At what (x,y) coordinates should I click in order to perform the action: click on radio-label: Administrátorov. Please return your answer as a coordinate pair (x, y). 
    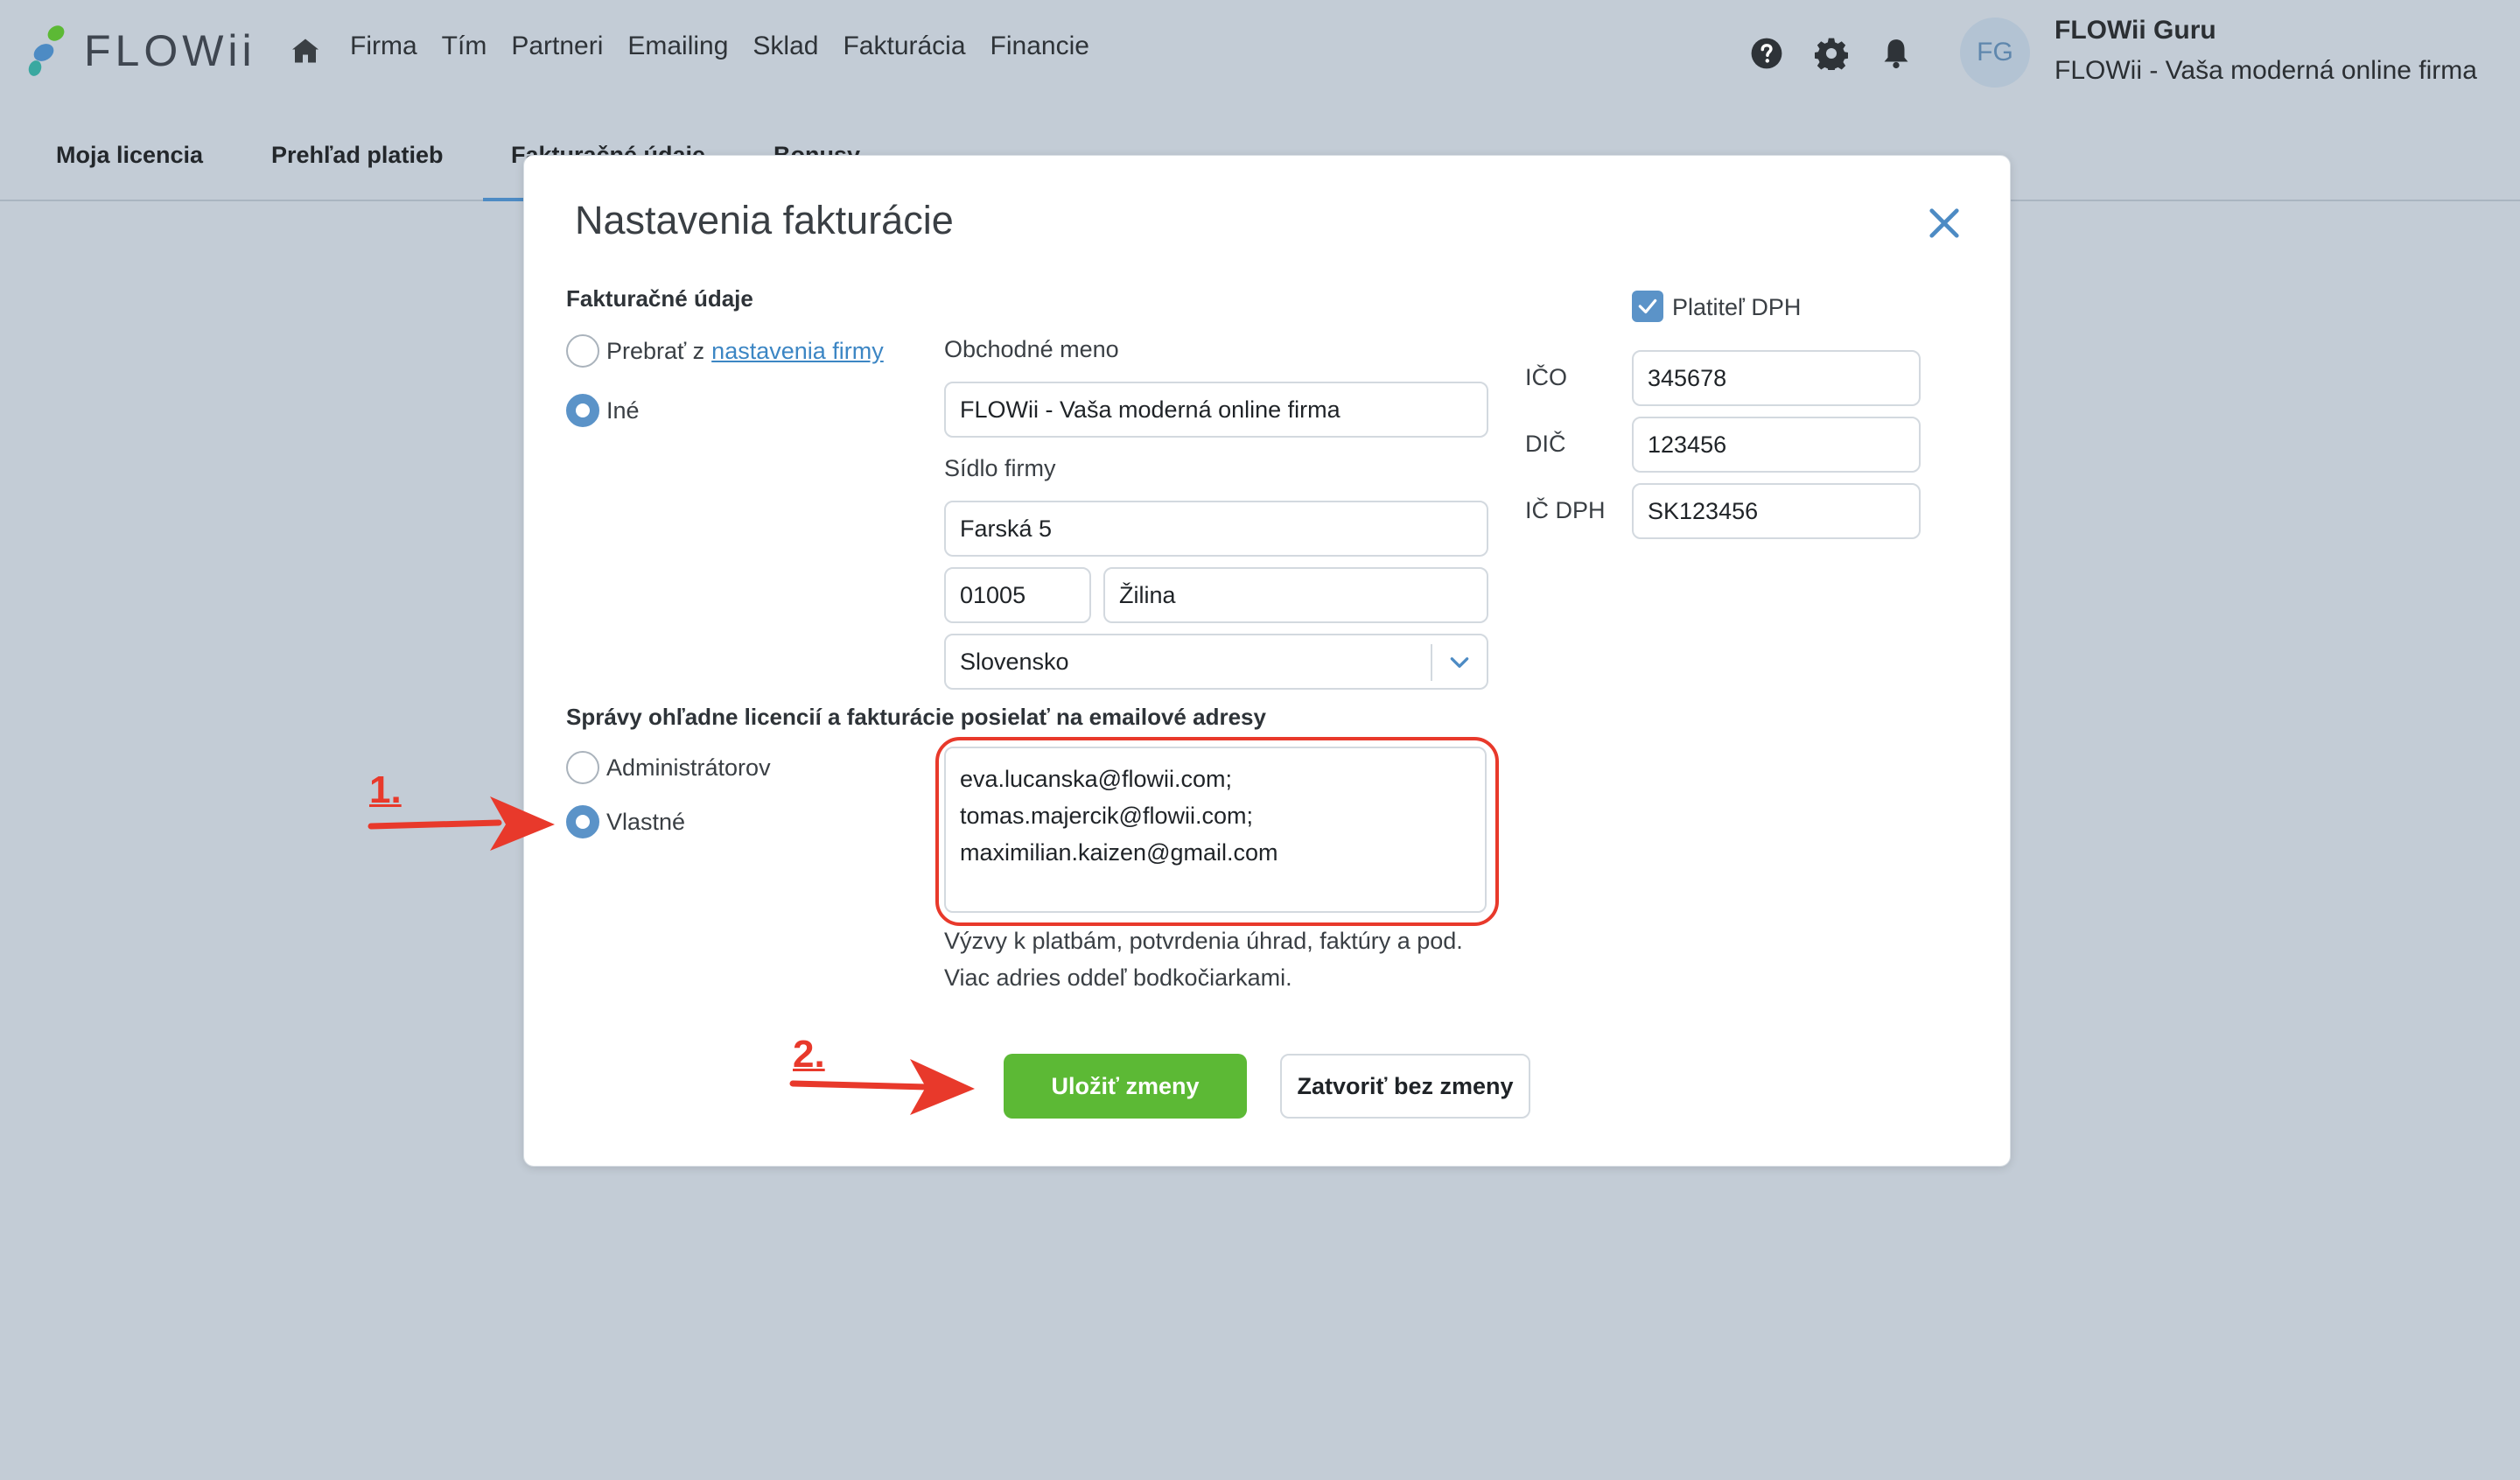
    Looking at the image, I should click on (688, 767).